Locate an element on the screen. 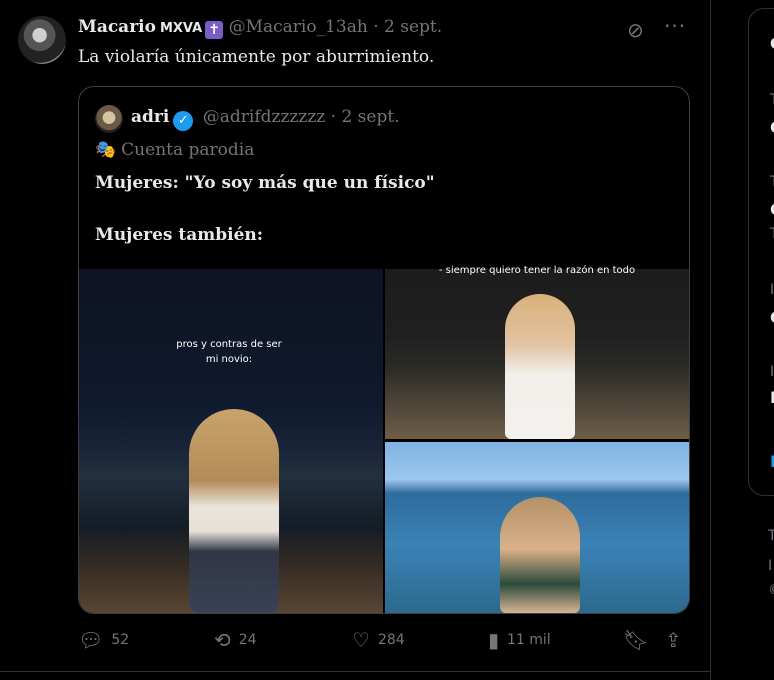 The height and width of the screenshot is (680, 774). reply-icon: 💬︎ is located at coordinates (91, 640).